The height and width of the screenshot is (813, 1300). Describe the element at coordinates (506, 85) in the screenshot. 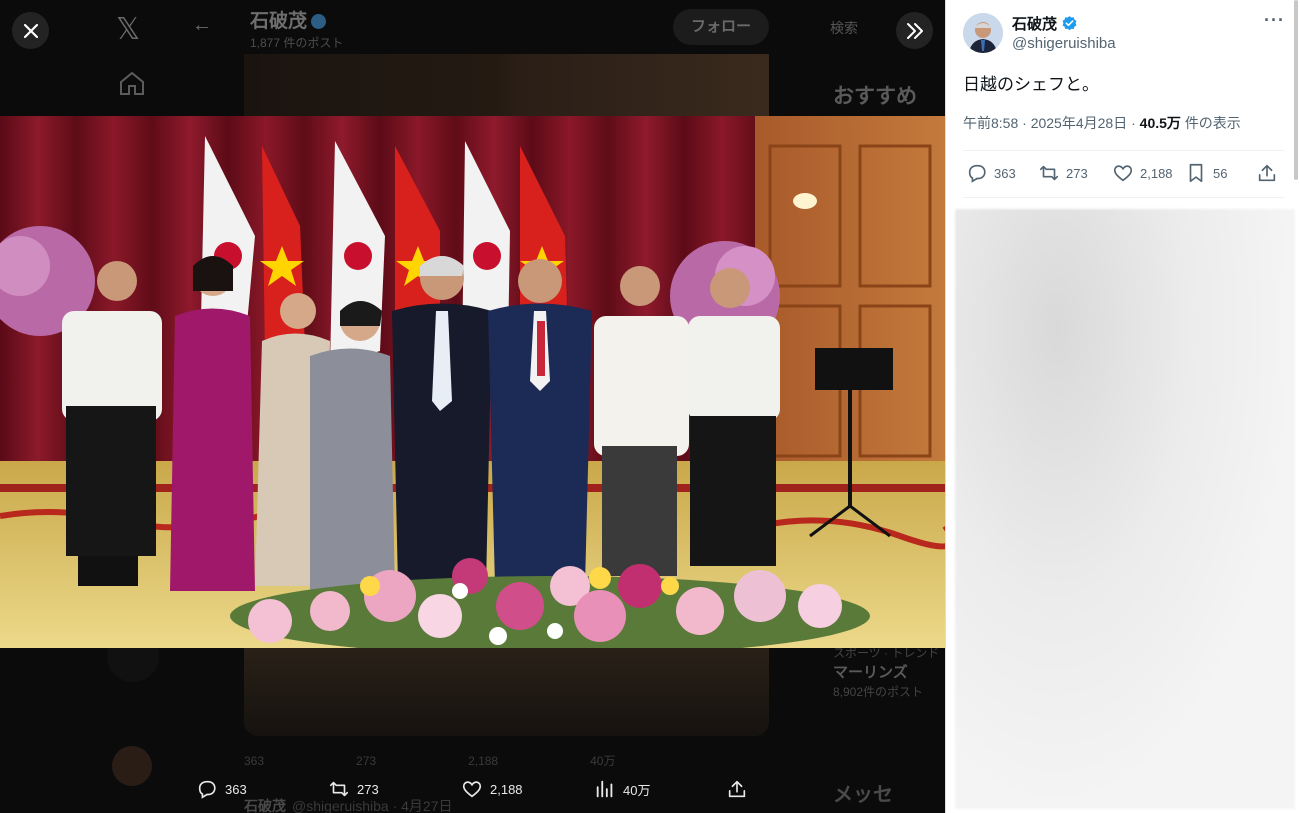

I see `background-media-top` at that location.